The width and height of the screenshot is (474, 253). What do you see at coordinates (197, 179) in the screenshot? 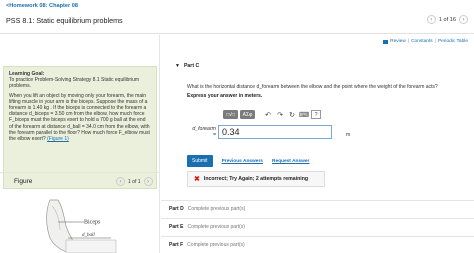
I see `incorrect-x-icon: ✖` at bounding box center [197, 179].